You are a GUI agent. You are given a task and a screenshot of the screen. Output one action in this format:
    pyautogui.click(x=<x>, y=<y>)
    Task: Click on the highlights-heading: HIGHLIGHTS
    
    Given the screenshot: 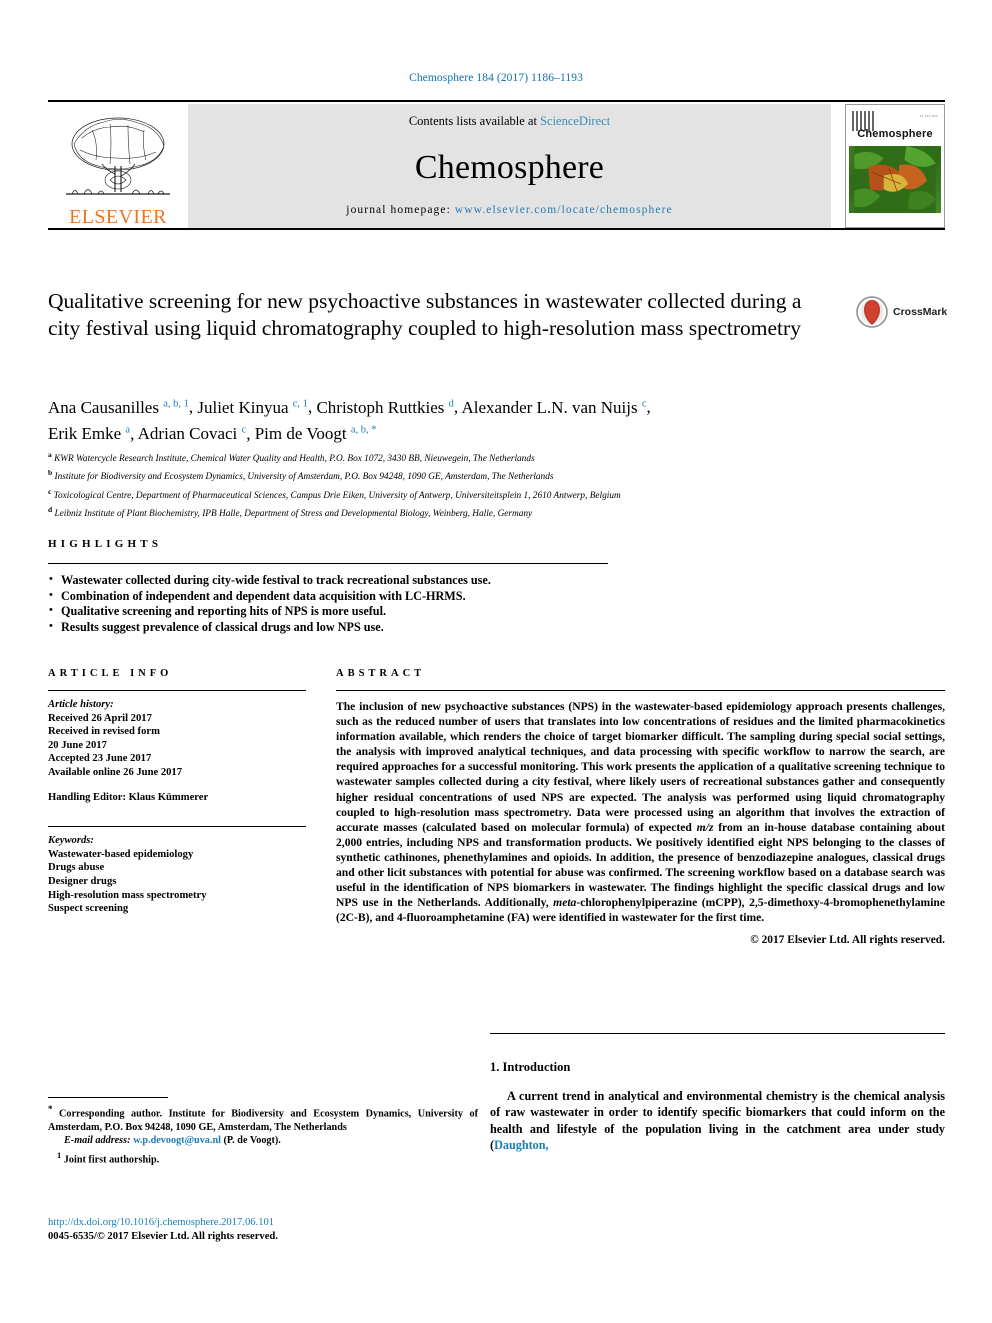 What is the action you would take?
    pyautogui.click(x=105, y=544)
    